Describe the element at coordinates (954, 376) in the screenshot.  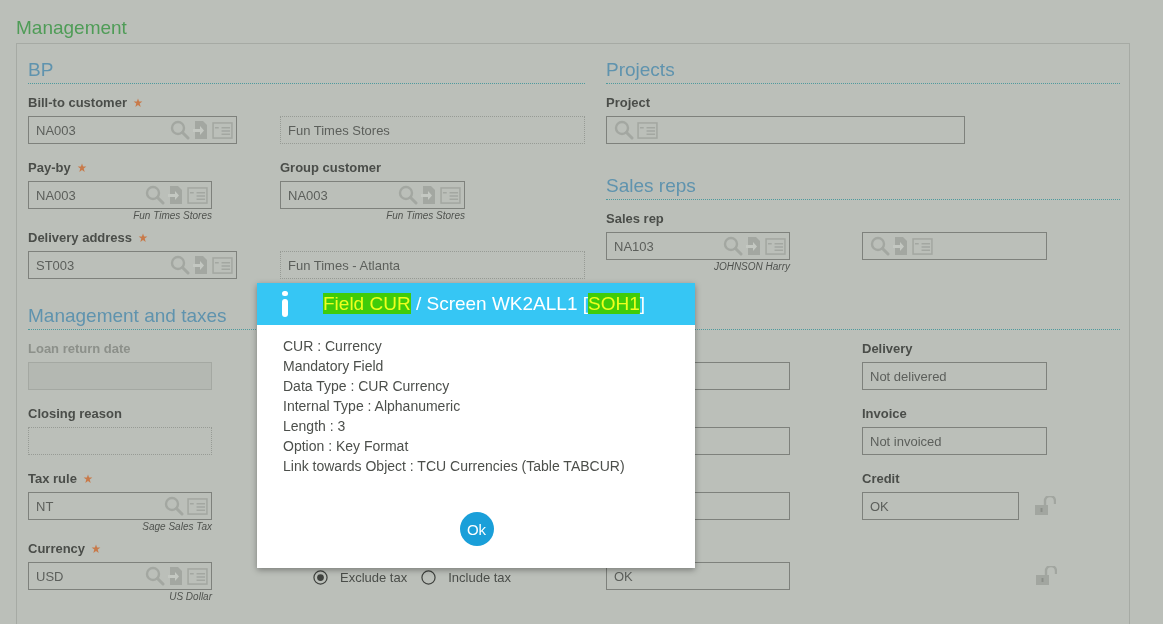
I see `input-field: Not delivered` at that location.